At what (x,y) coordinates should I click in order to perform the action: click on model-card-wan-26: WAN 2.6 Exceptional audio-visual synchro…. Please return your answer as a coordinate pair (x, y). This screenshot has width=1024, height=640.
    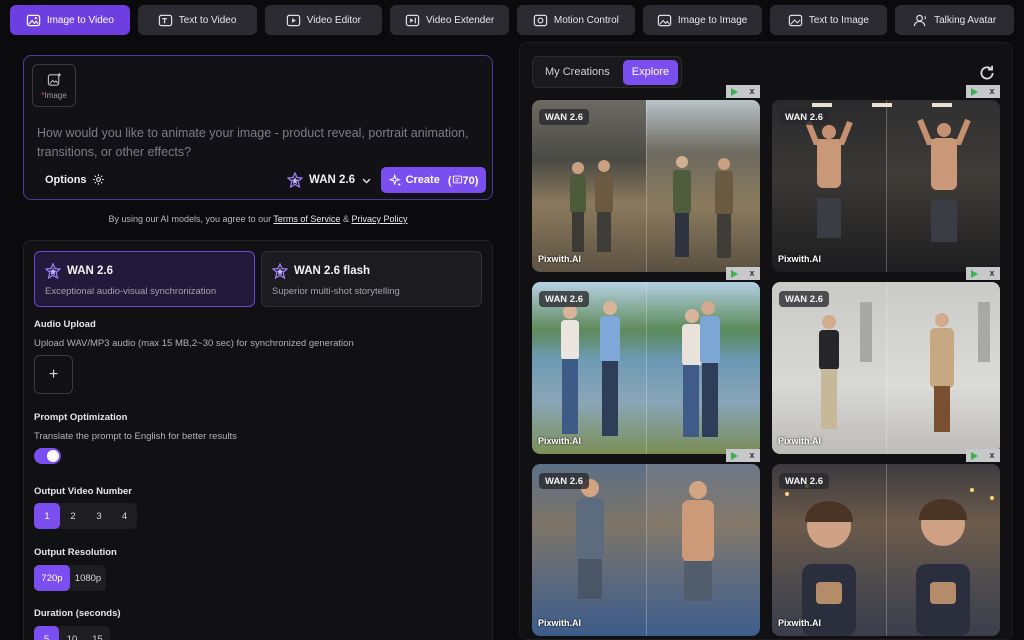
    Looking at the image, I should click on (144, 279).